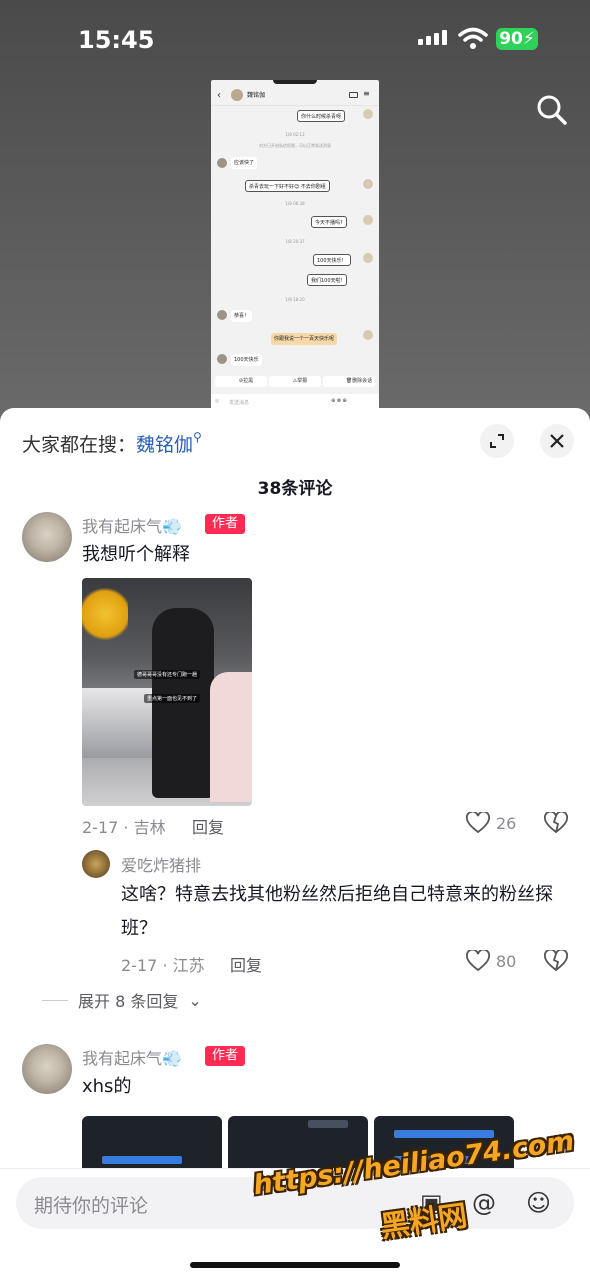 This screenshot has height=1280, width=590. Describe the element at coordinates (337, 911) in the screenshot. I see `reply-text: 这啥？特意去找其他粉丝然后拒绝自己特意来的粉丝探班？` at that location.